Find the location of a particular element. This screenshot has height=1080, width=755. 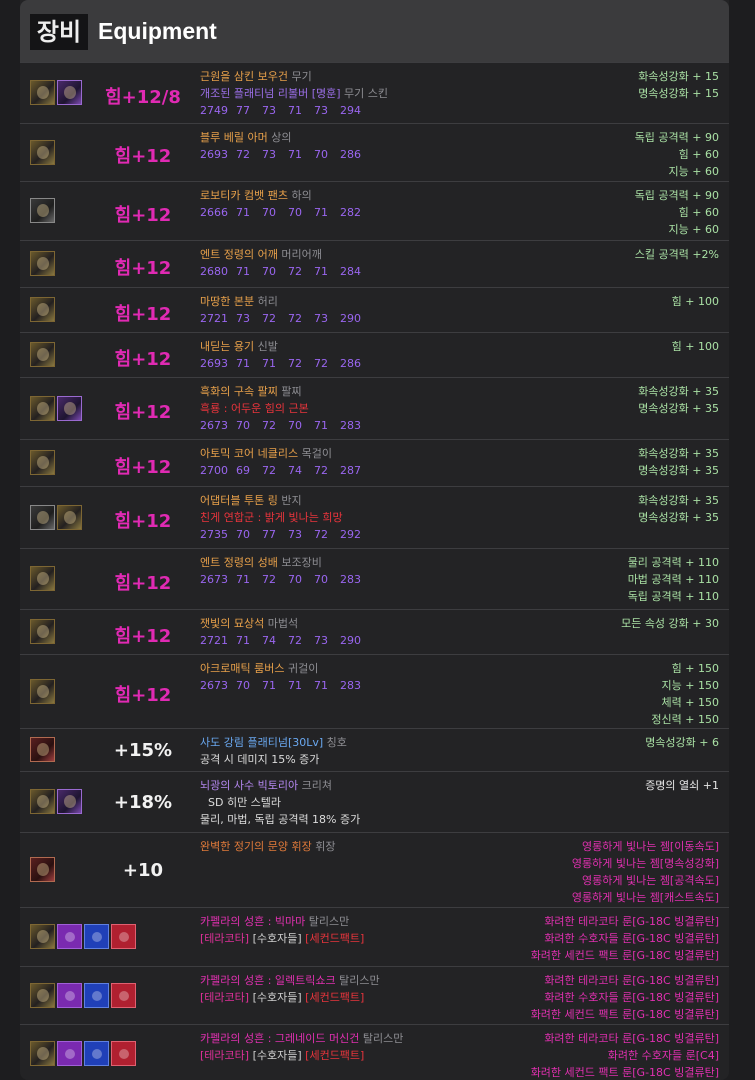

rune-tags: [테라코타] [수호자들] [세컨드팩트] is located at coordinates (360, 1055).